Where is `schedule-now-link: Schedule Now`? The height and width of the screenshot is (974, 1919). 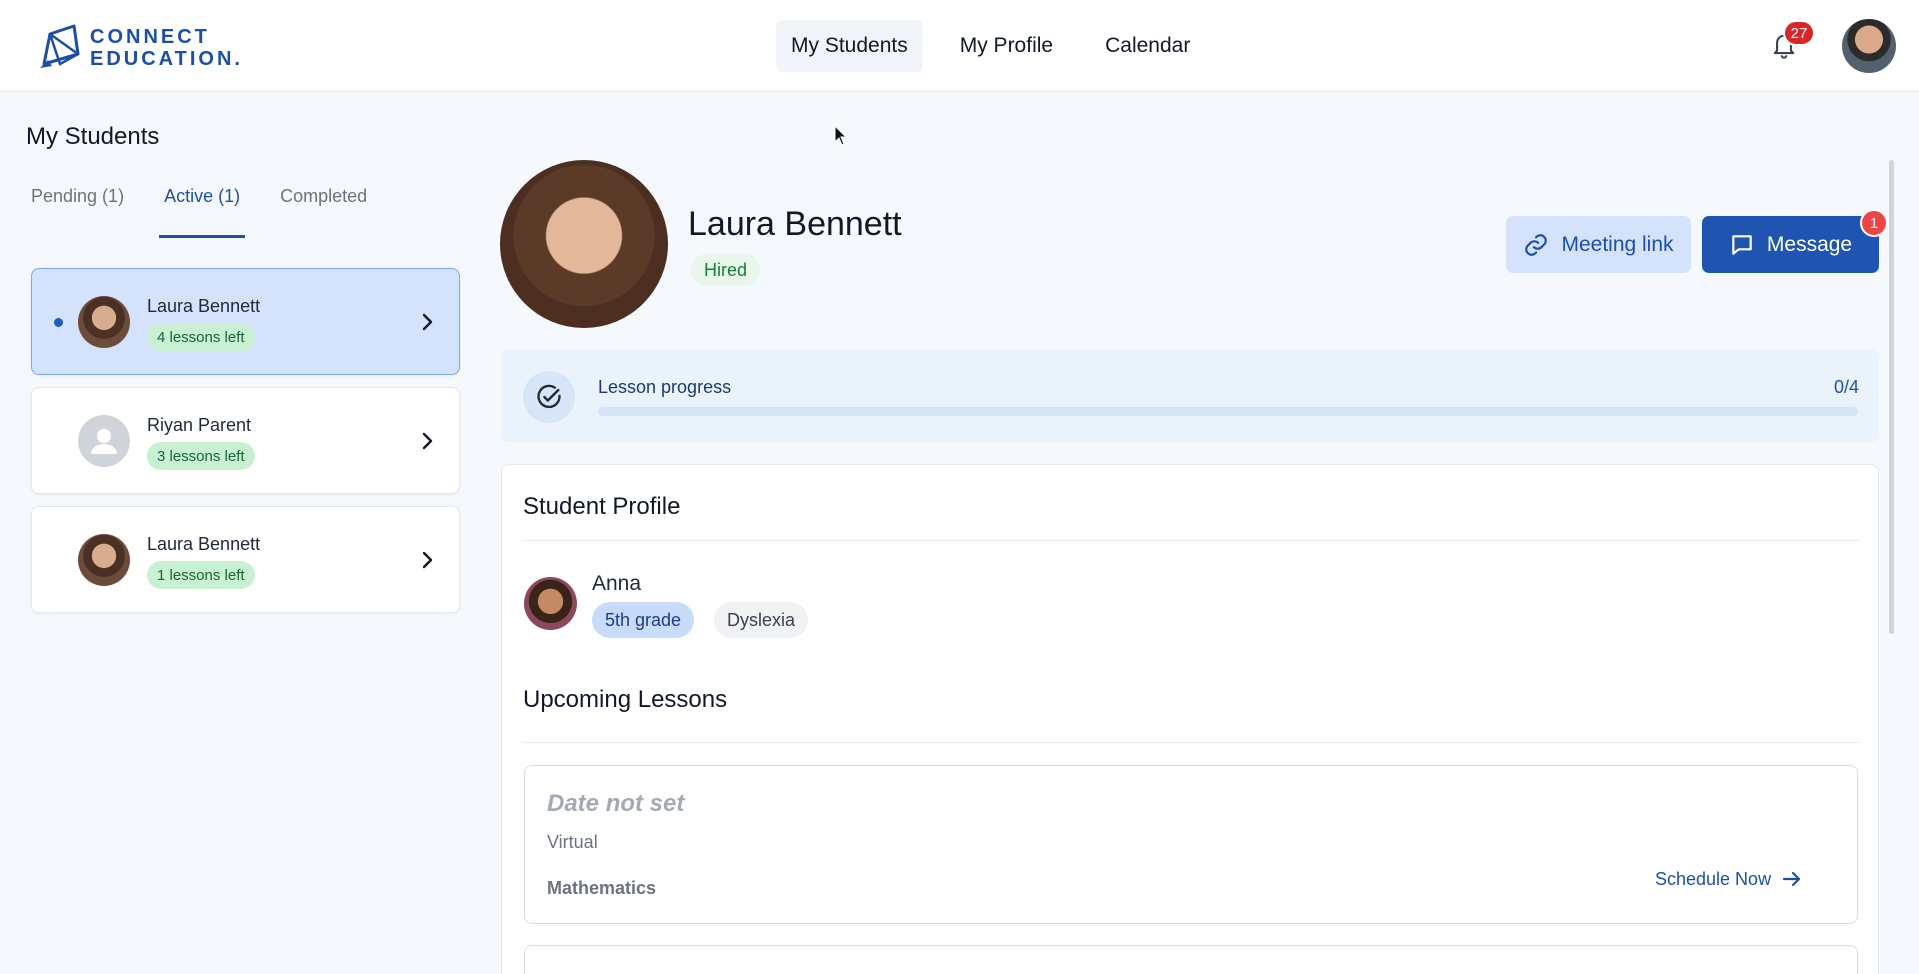 schedule-now-link: Schedule Now is located at coordinates (1729, 879).